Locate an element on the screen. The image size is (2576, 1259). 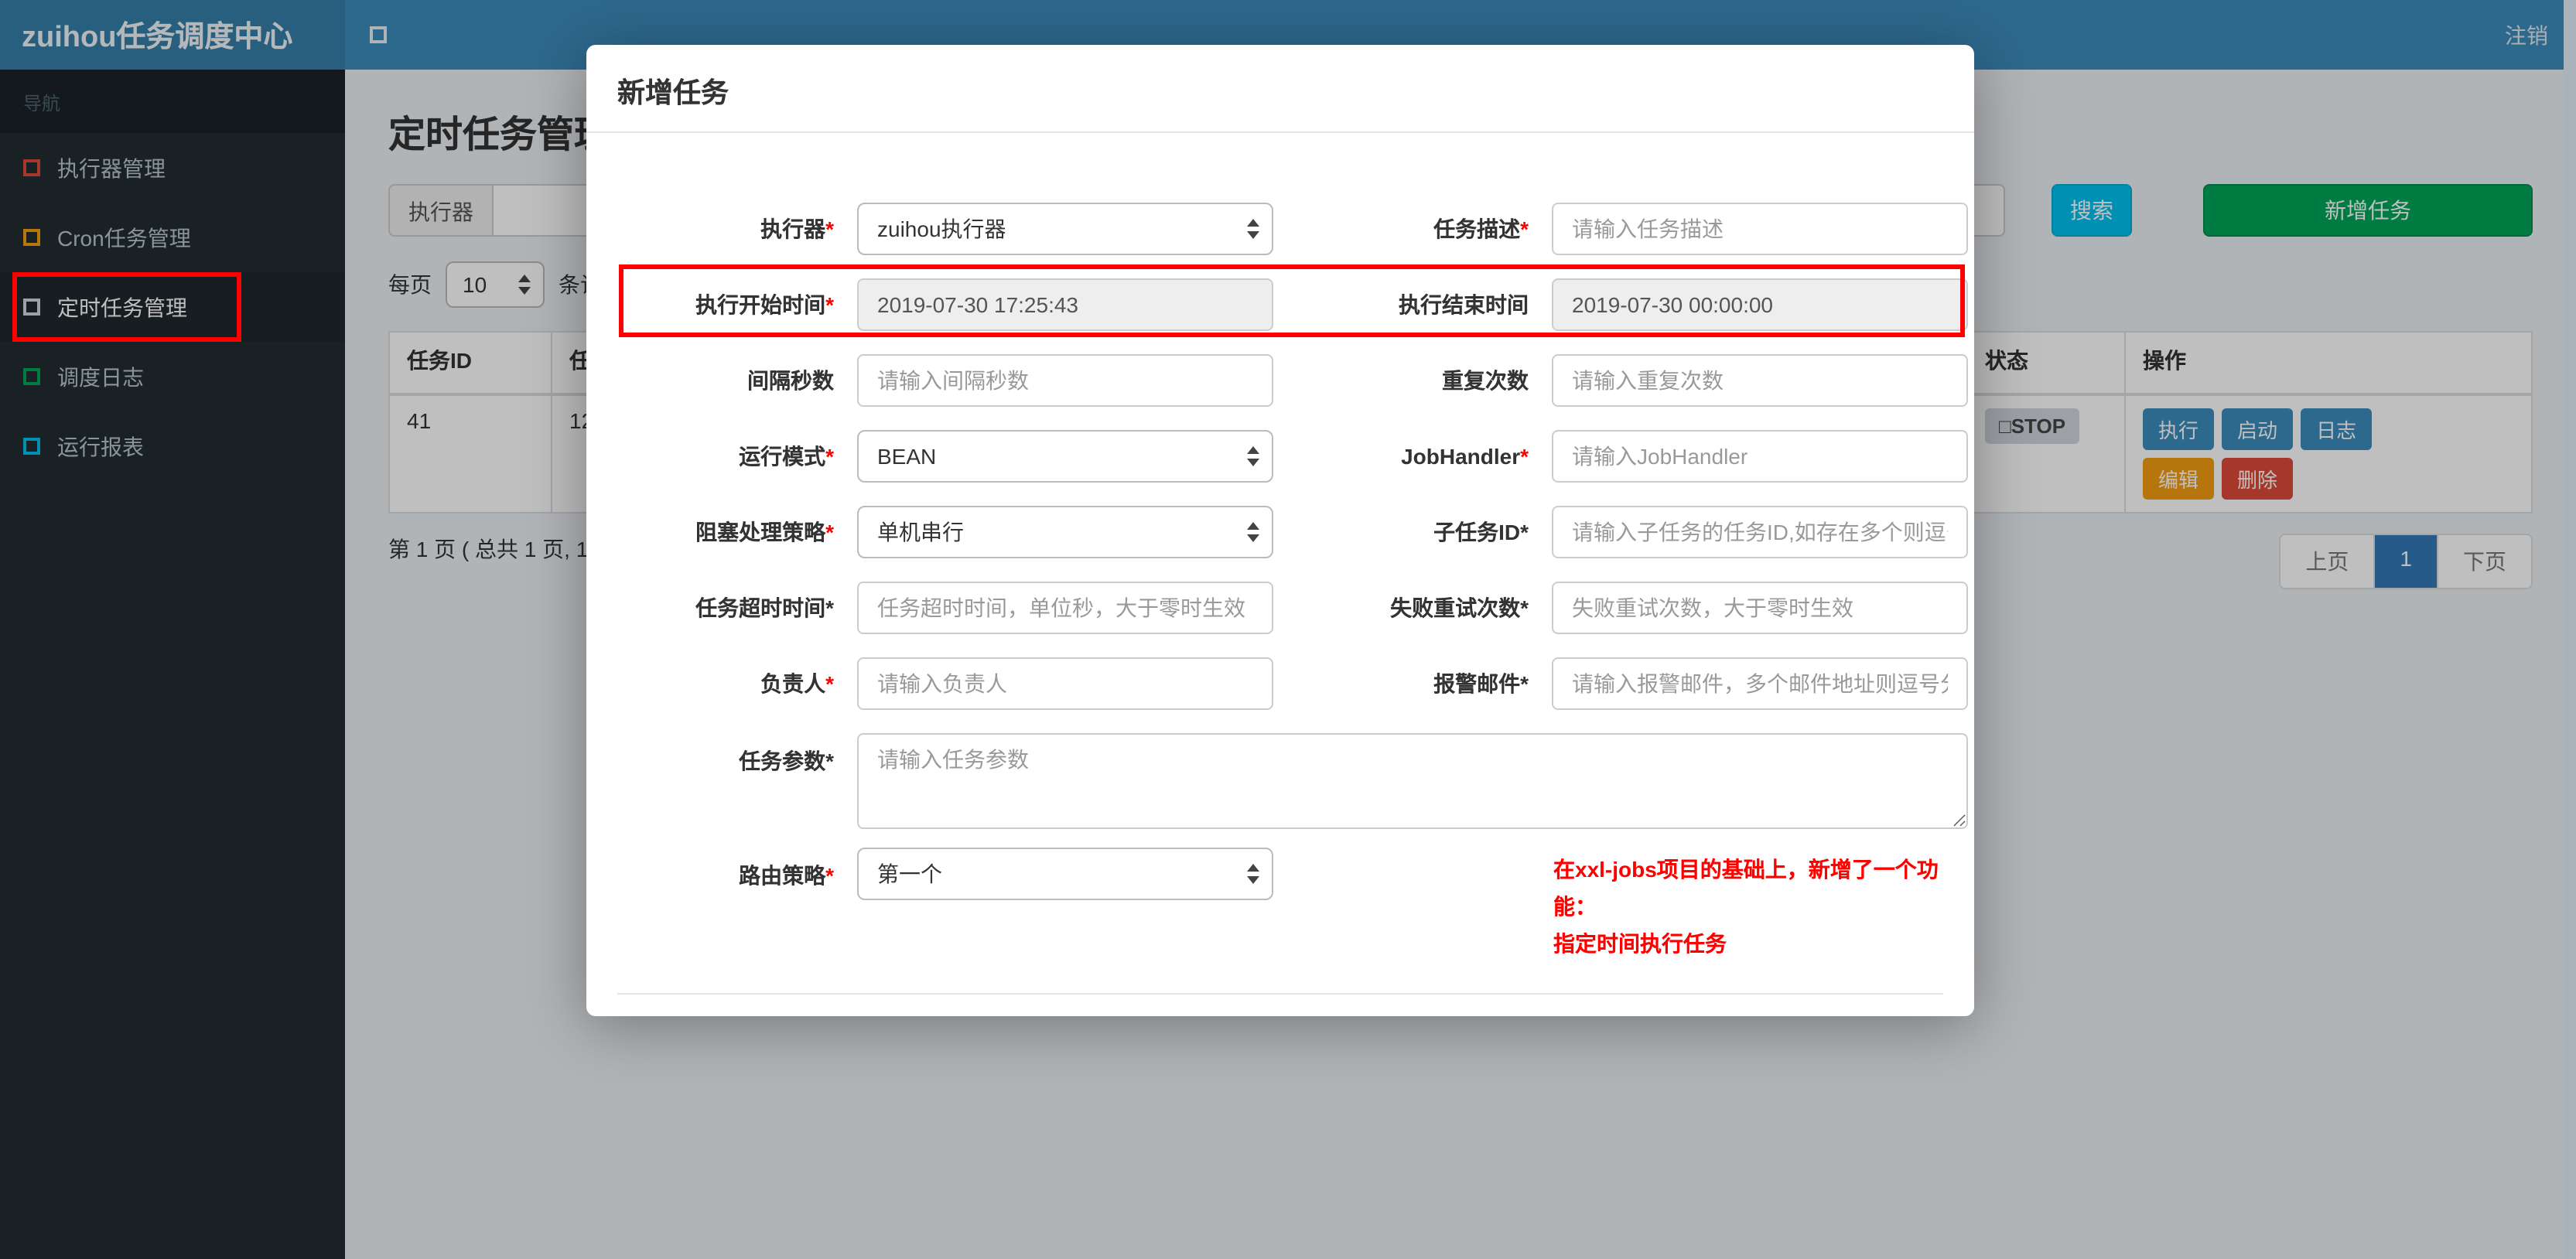
timeout-input is located at coordinates (1065, 608).